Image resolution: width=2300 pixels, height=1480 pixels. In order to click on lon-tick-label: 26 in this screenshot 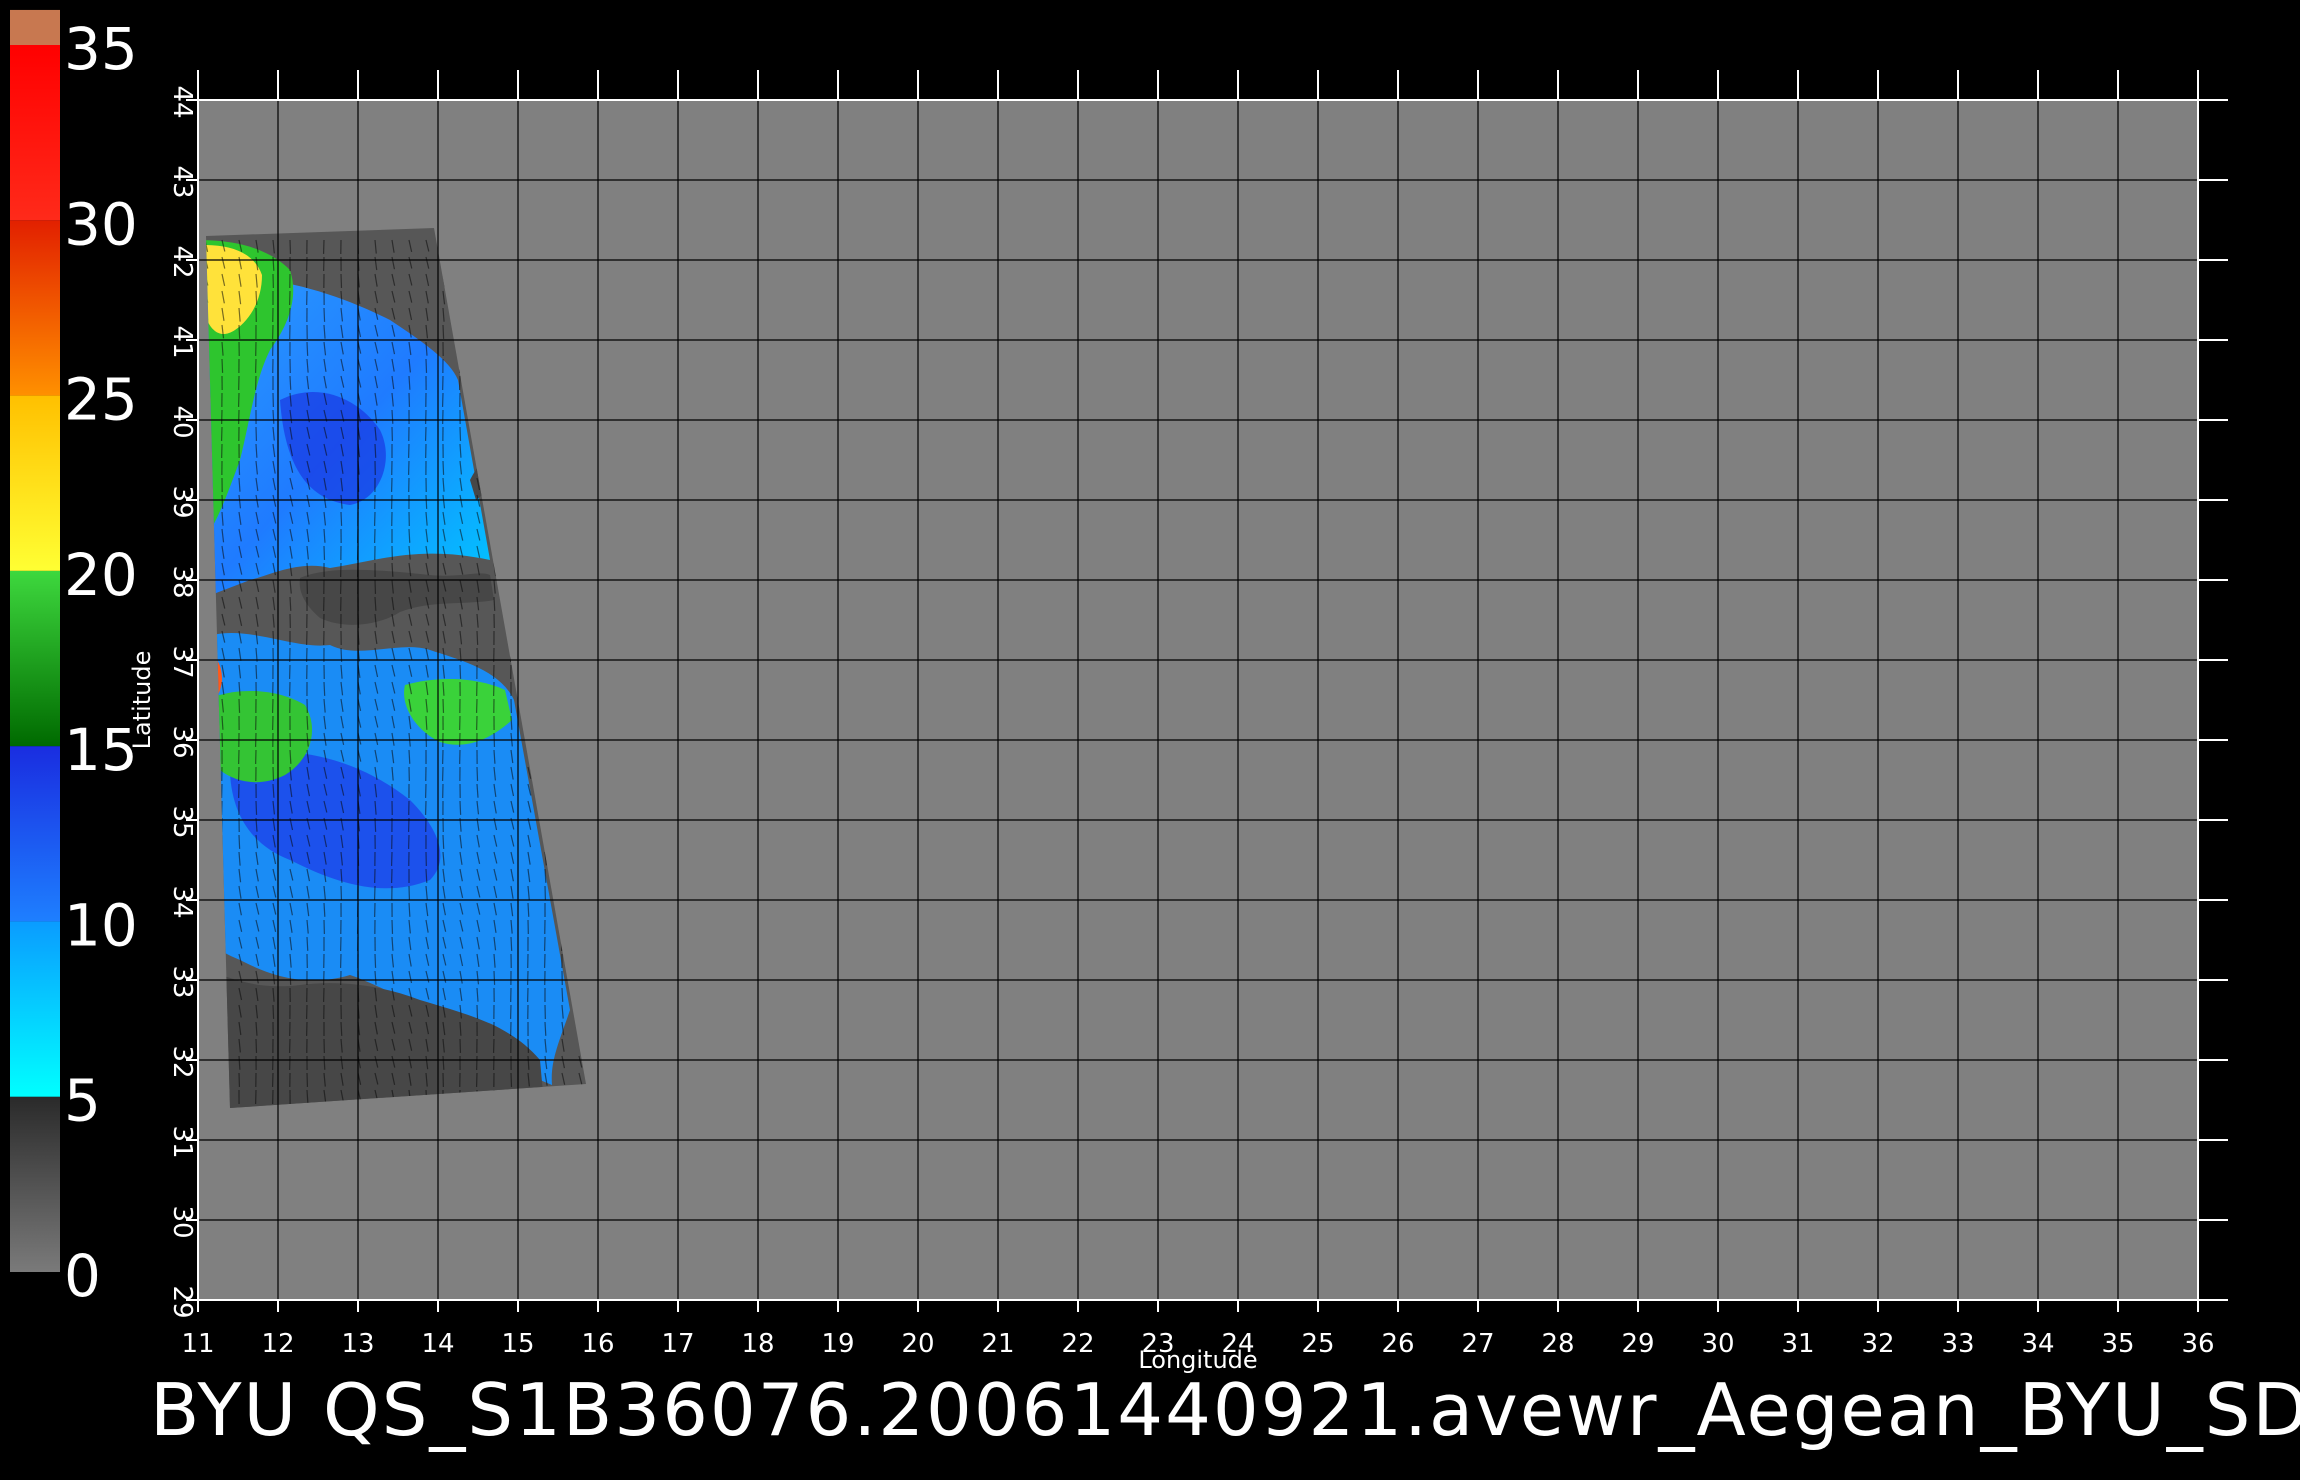, I will do `click(1397, 1344)`.